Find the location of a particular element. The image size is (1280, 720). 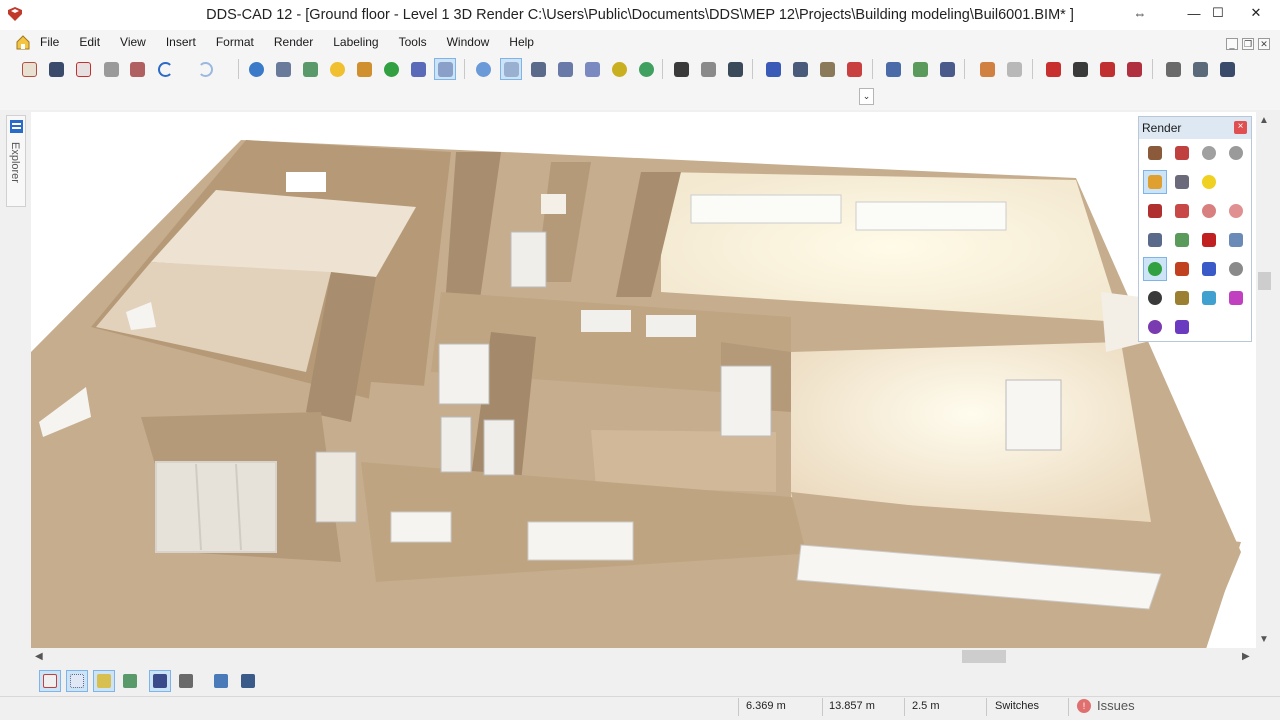

mdi-restore-button: ❐ is located at coordinates (1248, 44).